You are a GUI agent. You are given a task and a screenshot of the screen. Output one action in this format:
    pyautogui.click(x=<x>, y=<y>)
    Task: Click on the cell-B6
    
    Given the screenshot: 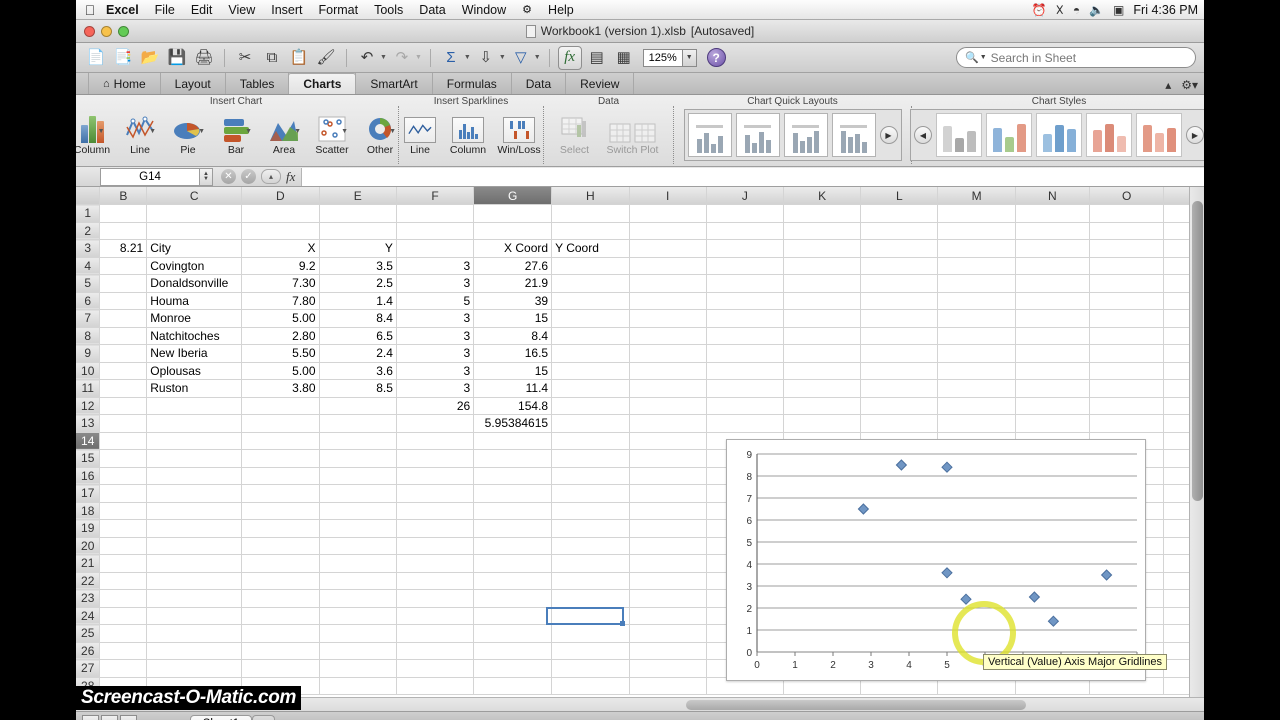 What is the action you would take?
    pyautogui.click(x=123, y=301)
    